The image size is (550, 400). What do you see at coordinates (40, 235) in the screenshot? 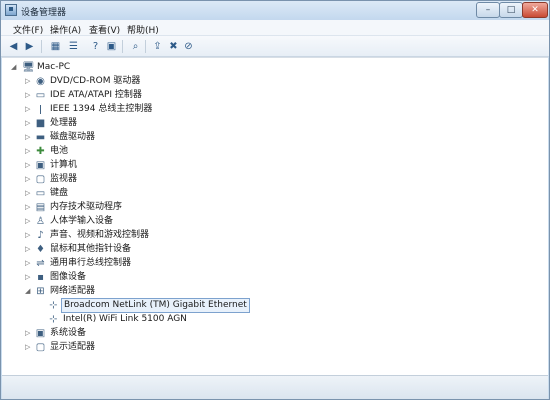
I see `sound-icon: ♪` at bounding box center [40, 235].